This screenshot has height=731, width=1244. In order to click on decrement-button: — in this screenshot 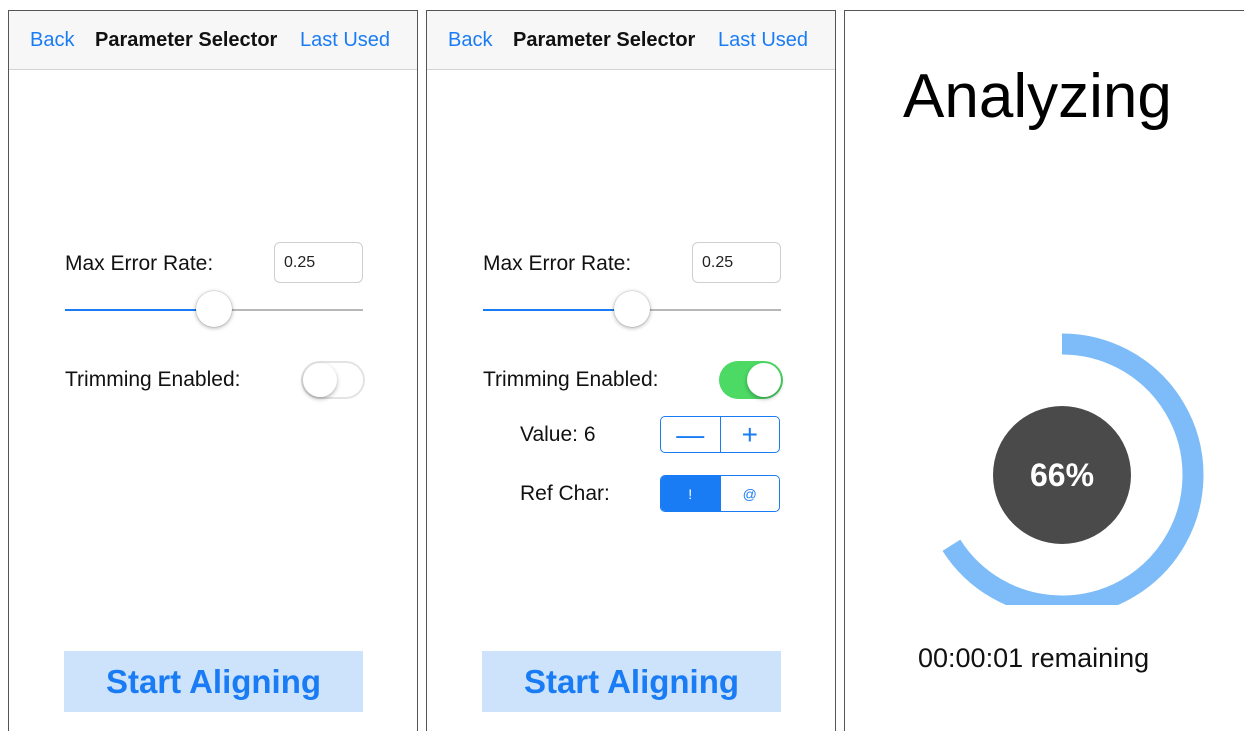, I will do `click(690, 434)`.